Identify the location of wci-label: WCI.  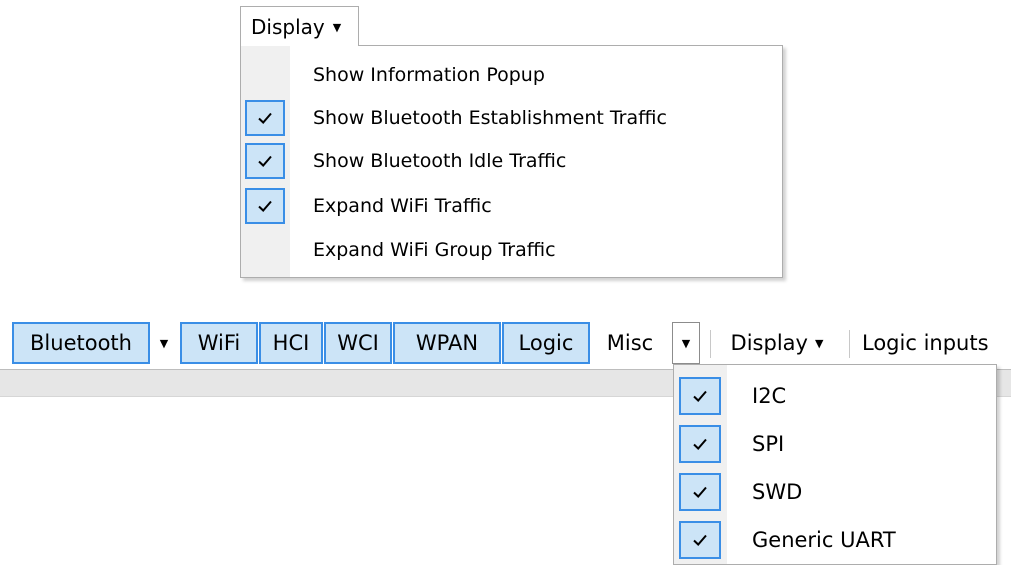
(358, 343).